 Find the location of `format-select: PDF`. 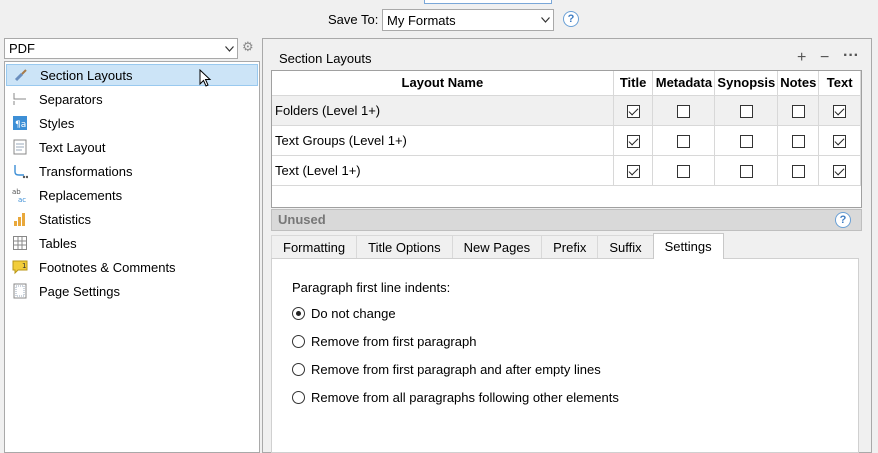

format-select: PDF is located at coordinates (121, 48).